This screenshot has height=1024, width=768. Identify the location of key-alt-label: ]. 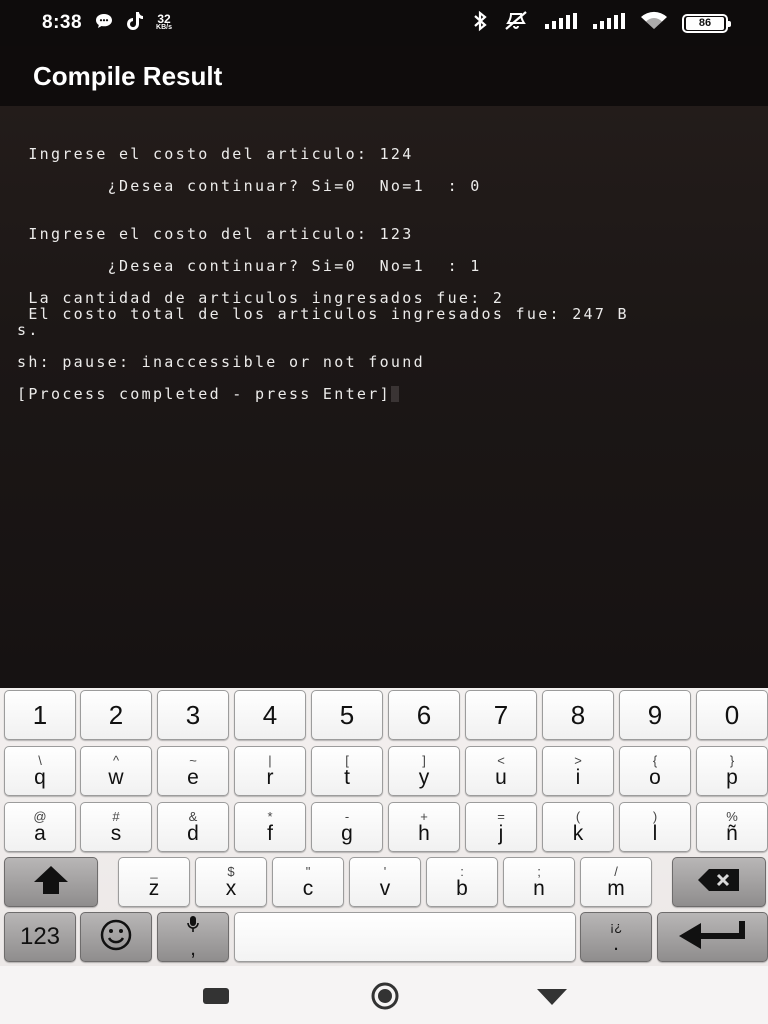
(424, 760).